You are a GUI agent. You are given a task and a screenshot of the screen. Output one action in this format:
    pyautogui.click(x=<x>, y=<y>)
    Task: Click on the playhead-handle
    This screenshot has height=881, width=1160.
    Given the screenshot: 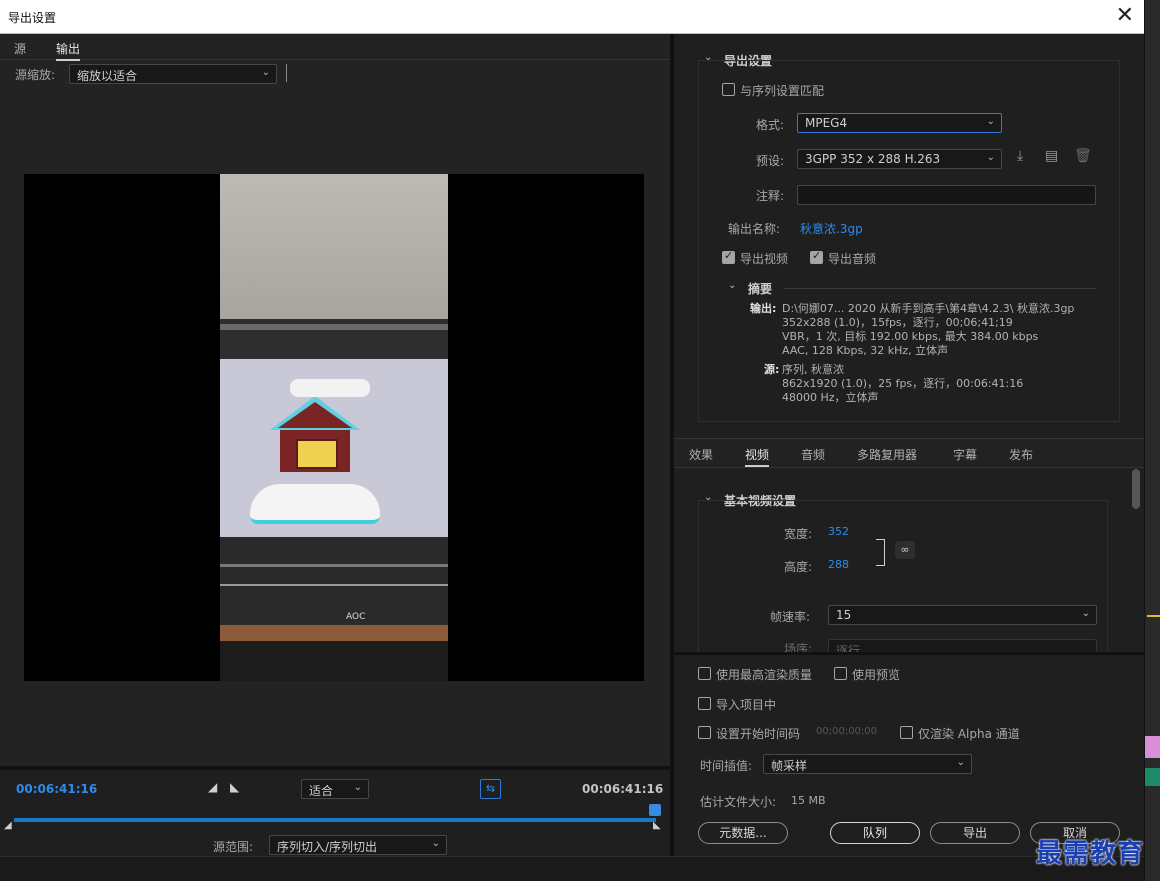 What is the action you would take?
    pyautogui.click(x=655, y=810)
    